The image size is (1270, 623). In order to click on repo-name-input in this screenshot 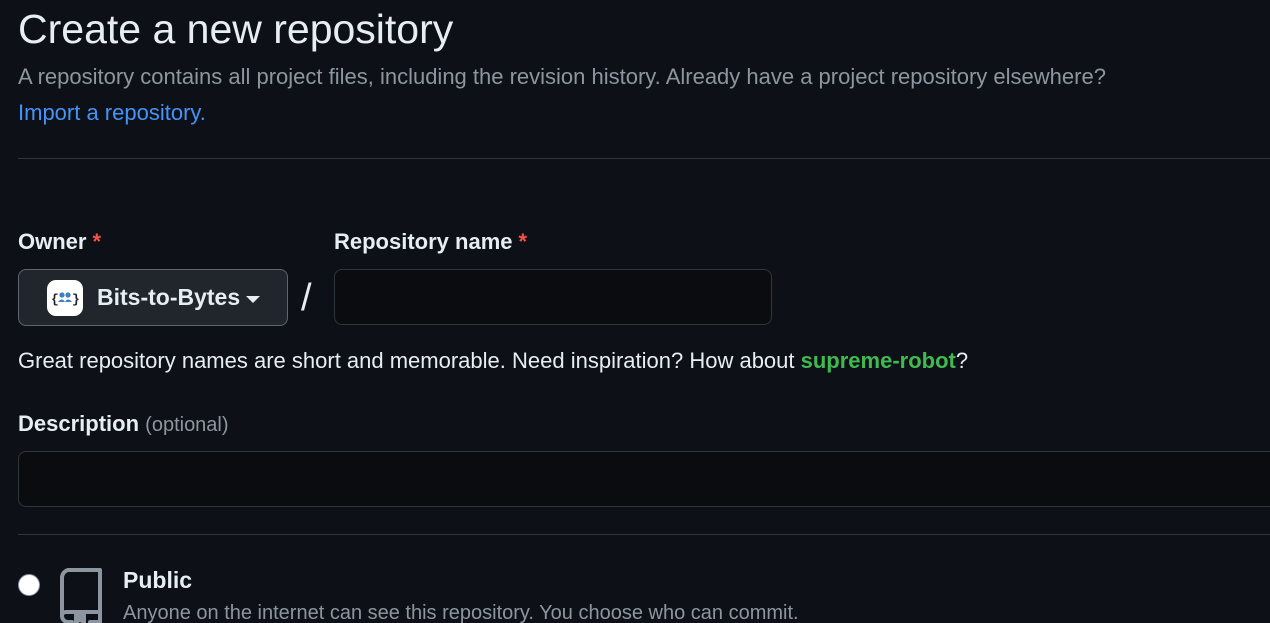, I will do `click(553, 297)`.